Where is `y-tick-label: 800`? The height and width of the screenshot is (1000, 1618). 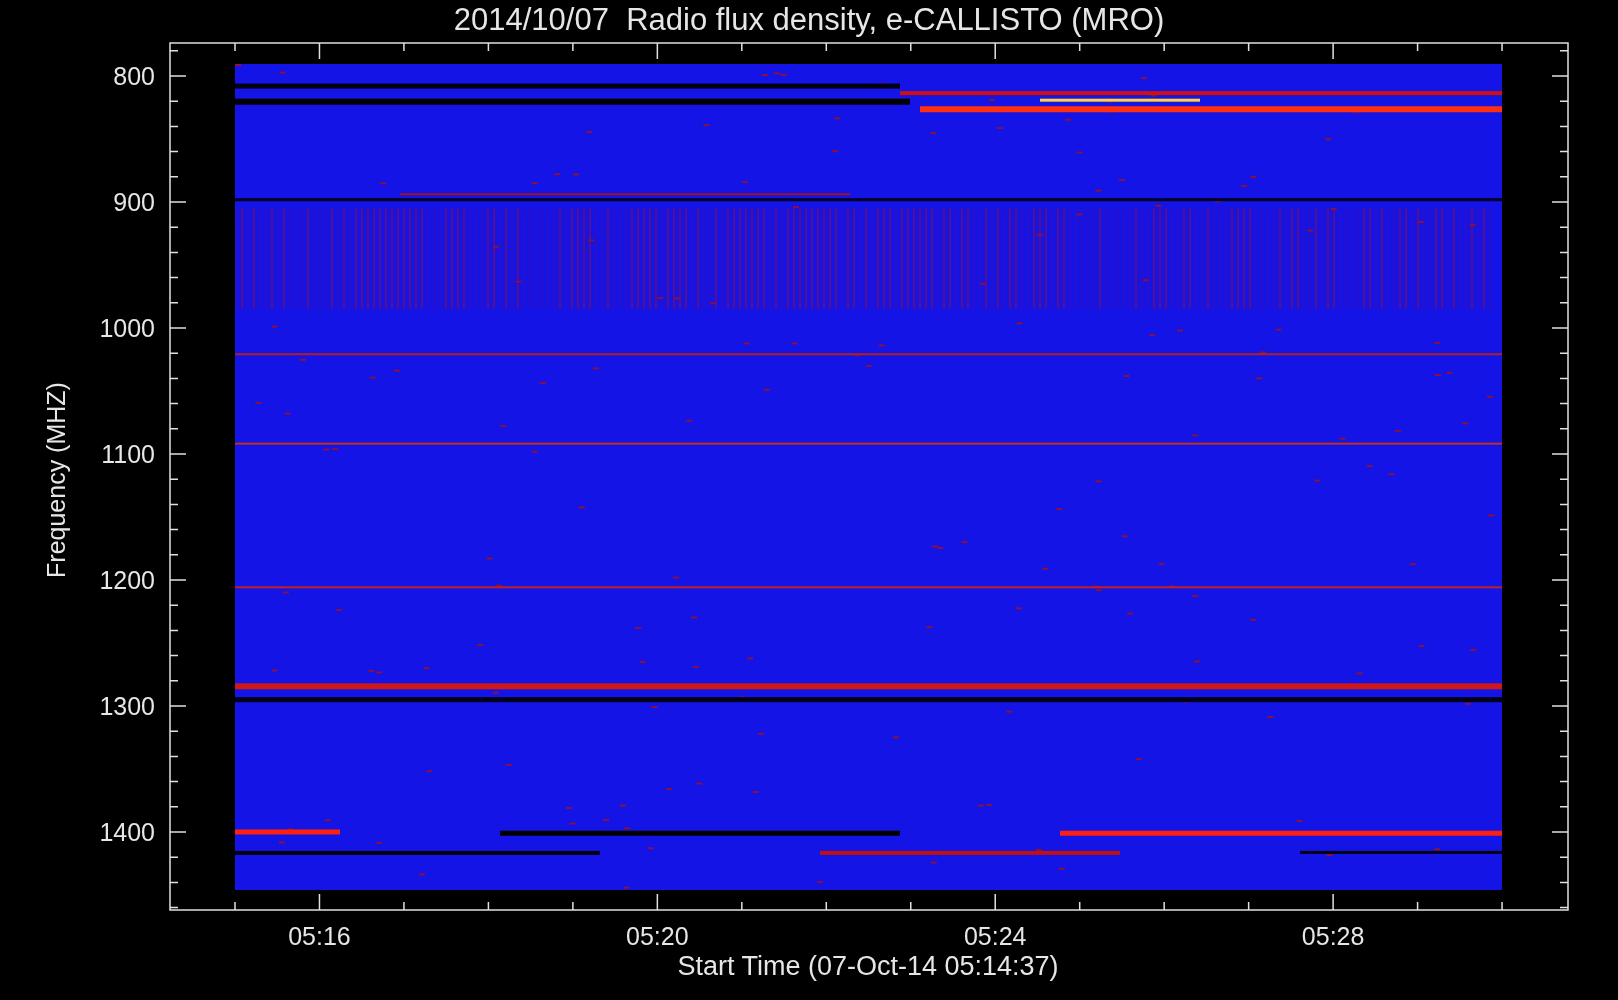 y-tick-label: 800 is located at coordinates (134, 76).